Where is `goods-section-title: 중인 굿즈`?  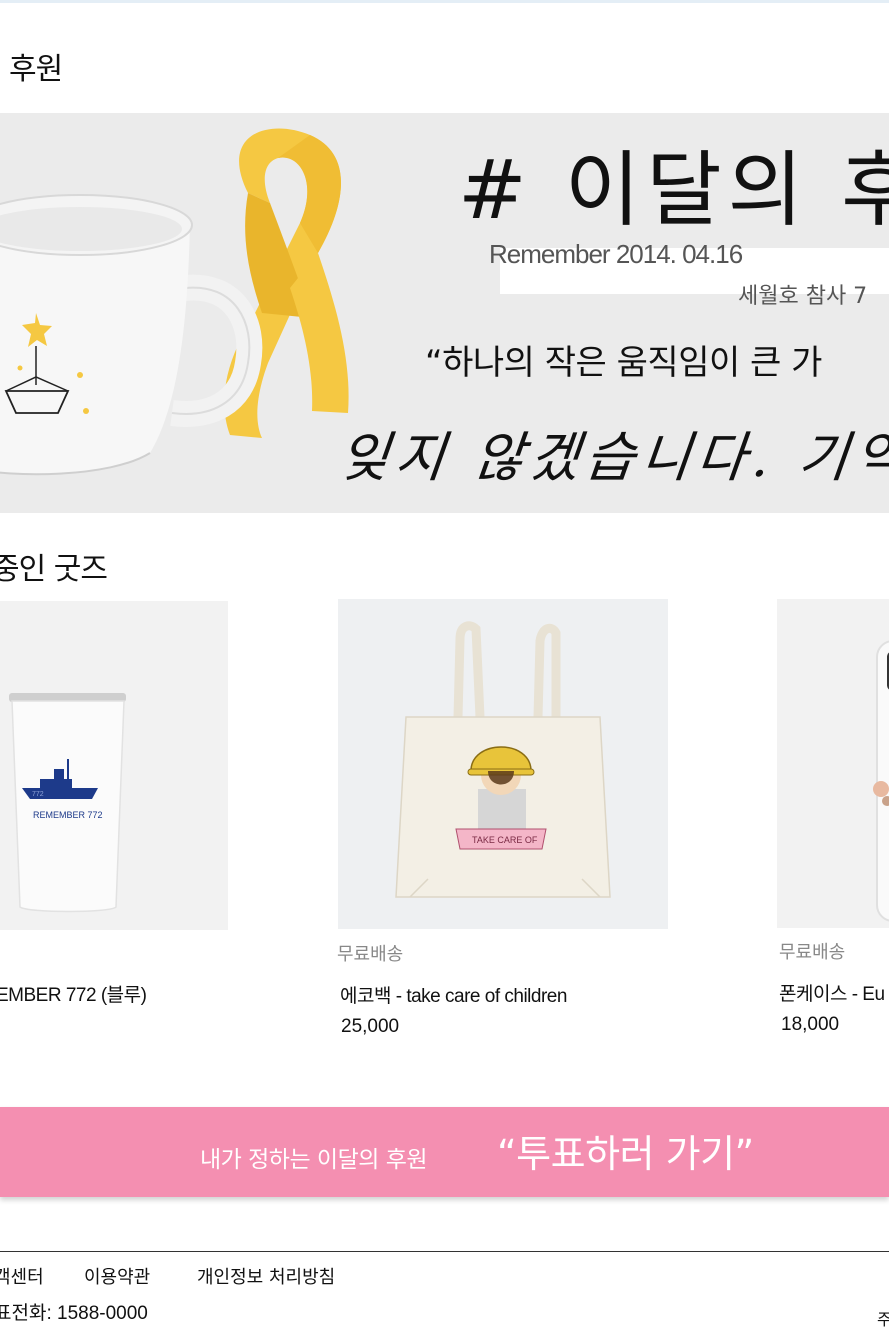 goods-section-title: 중인 굿즈 is located at coordinates (54, 569).